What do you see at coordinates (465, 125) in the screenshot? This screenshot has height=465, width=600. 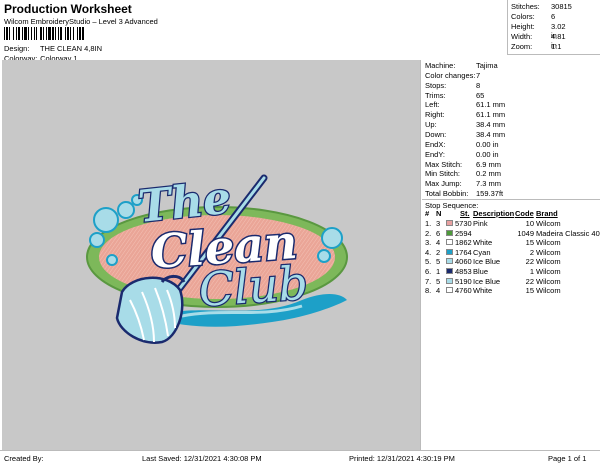 I see `info-row: Up: 38.4 mm` at bounding box center [465, 125].